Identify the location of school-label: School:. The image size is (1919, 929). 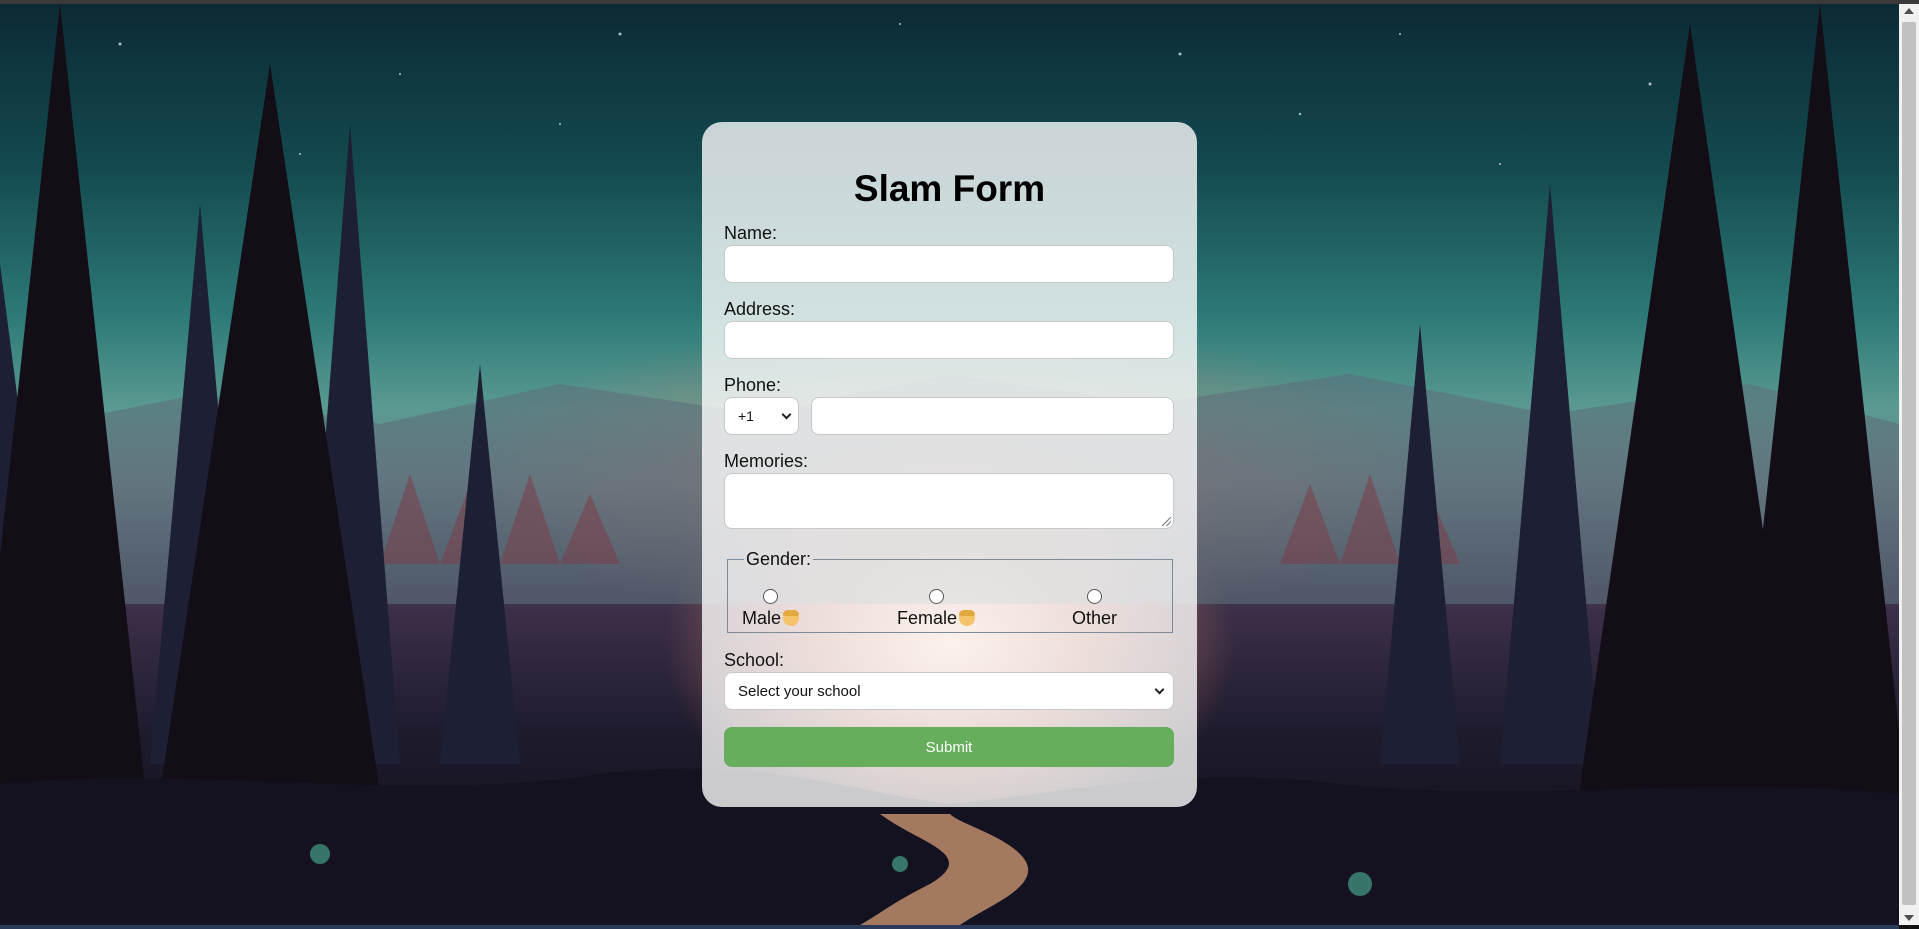
(754, 660).